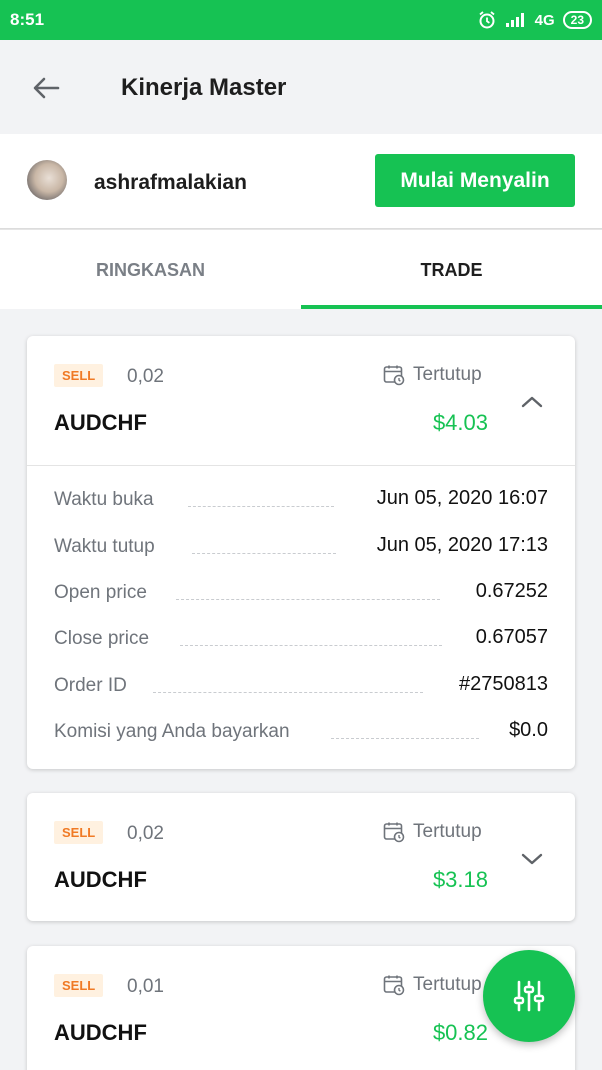 The image size is (602, 1070). What do you see at coordinates (204, 87) in the screenshot?
I see `page-title: Kinerja Master` at bounding box center [204, 87].